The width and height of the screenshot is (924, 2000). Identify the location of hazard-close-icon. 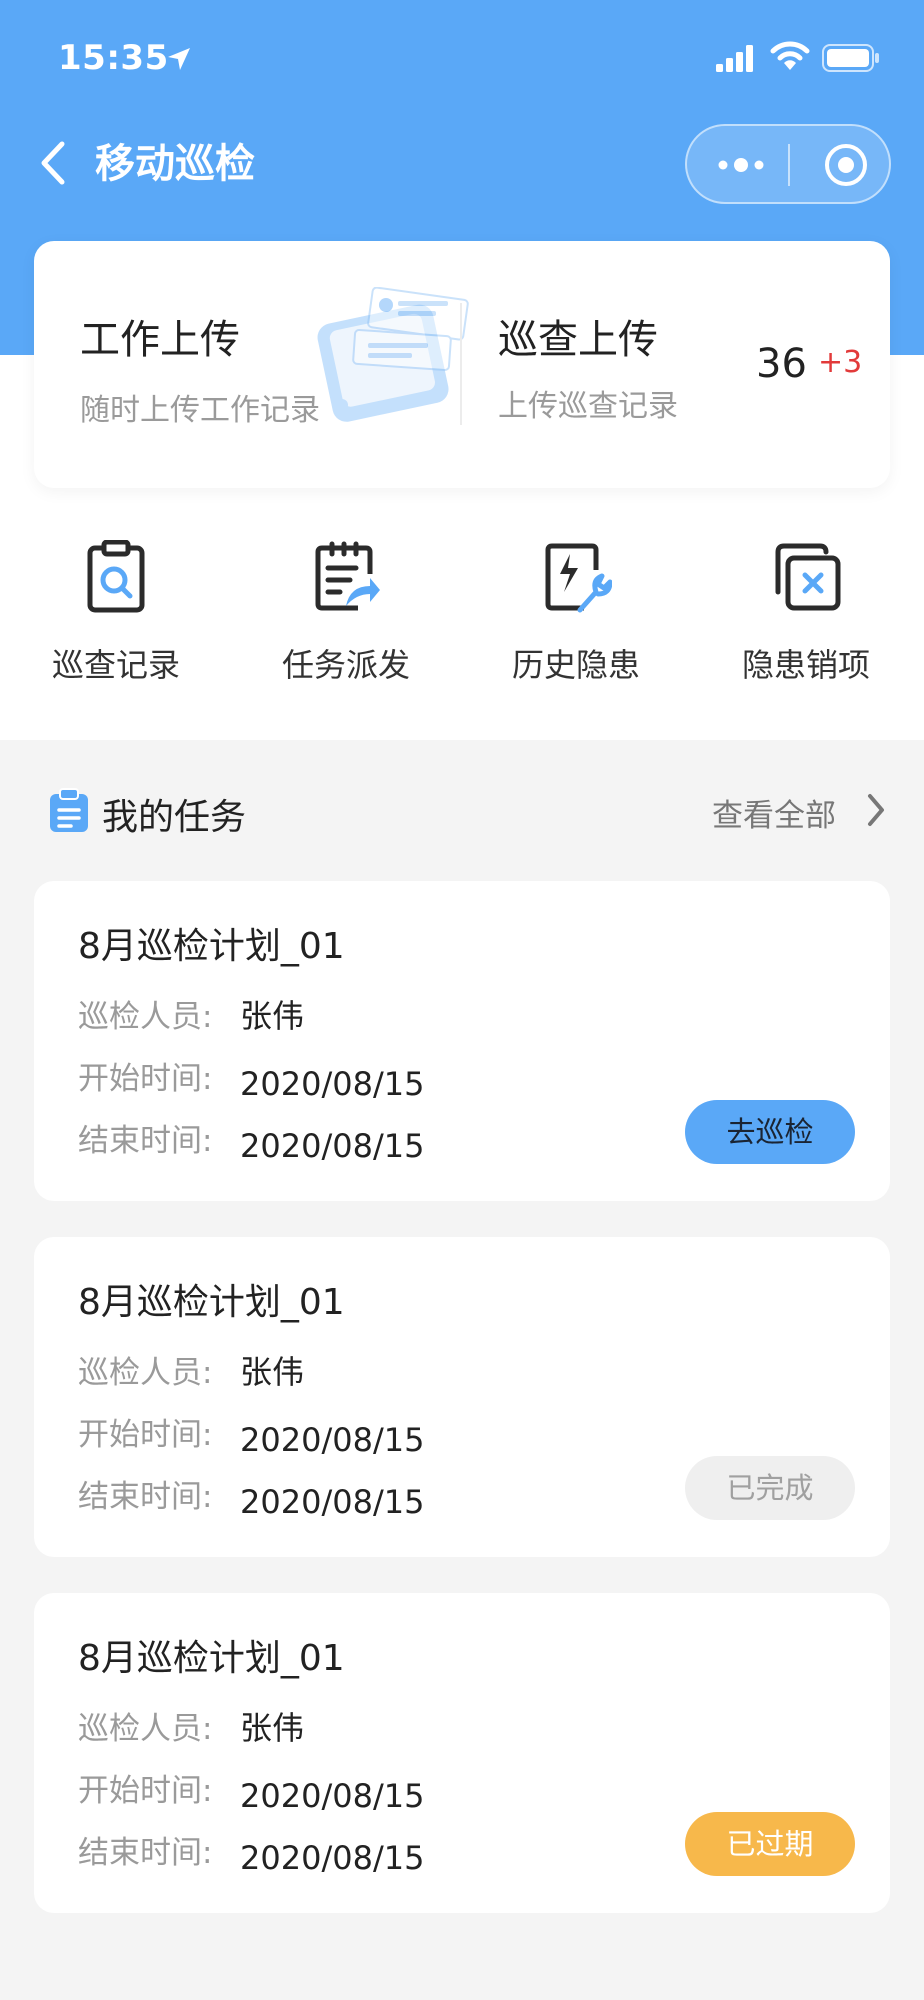
(808, 577).